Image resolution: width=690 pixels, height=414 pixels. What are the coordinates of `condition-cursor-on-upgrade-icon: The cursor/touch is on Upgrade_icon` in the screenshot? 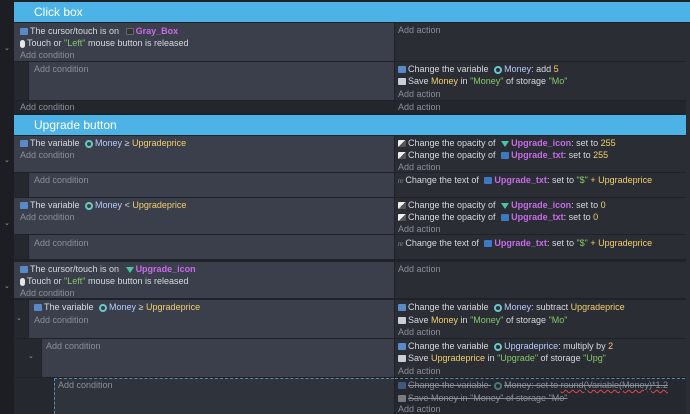 It's located at (108, 269).